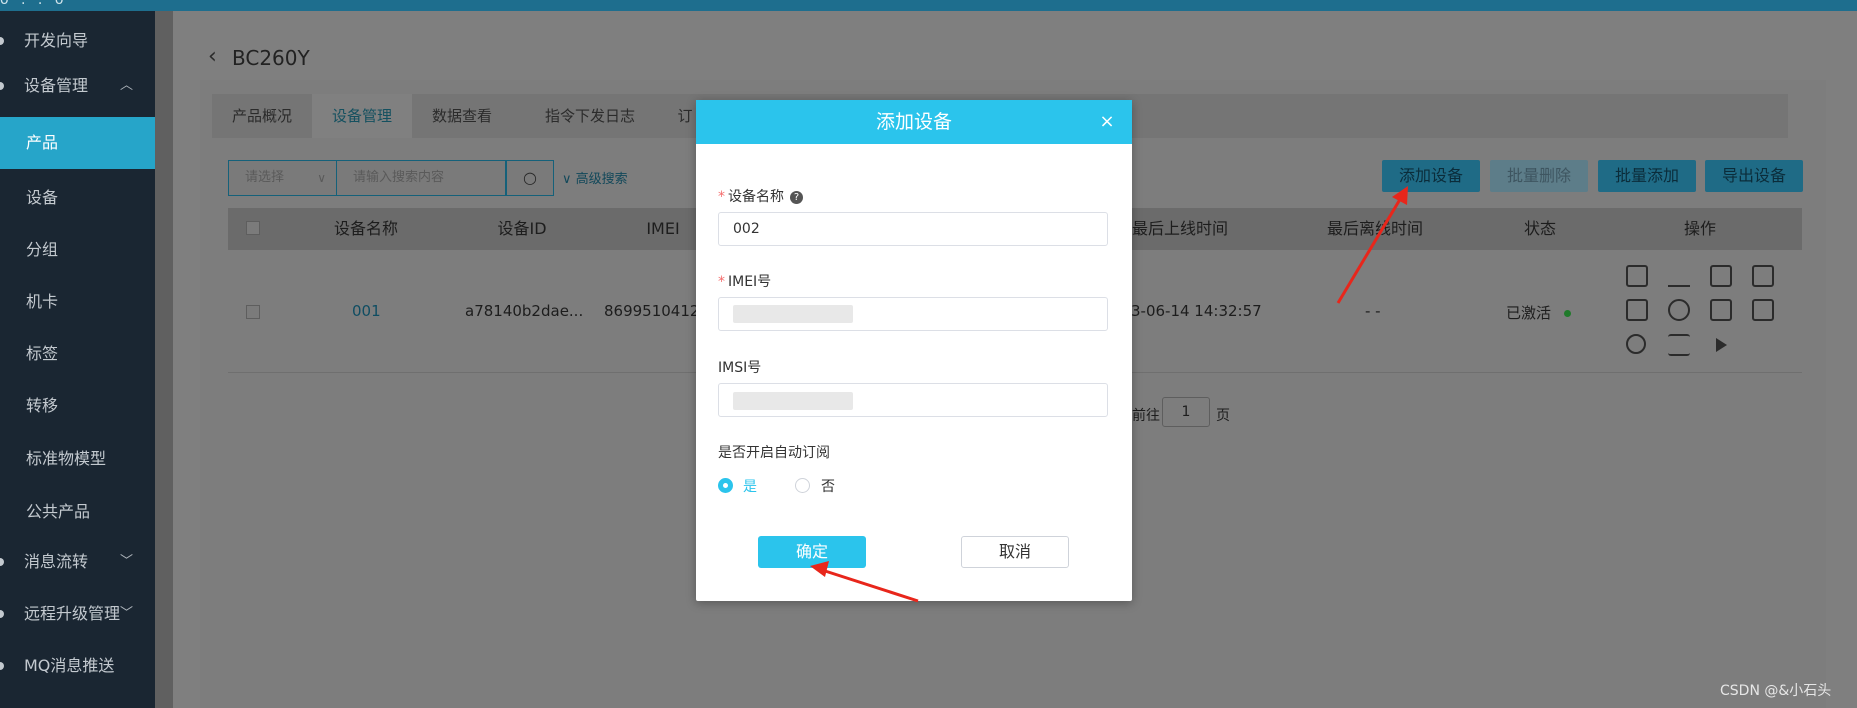 This screenshot has height=708, width=1857. What do you see at coordinates (864, 582) in the screenshot?
I see `arrow-to-confirm` at bounding box center [864, 582].